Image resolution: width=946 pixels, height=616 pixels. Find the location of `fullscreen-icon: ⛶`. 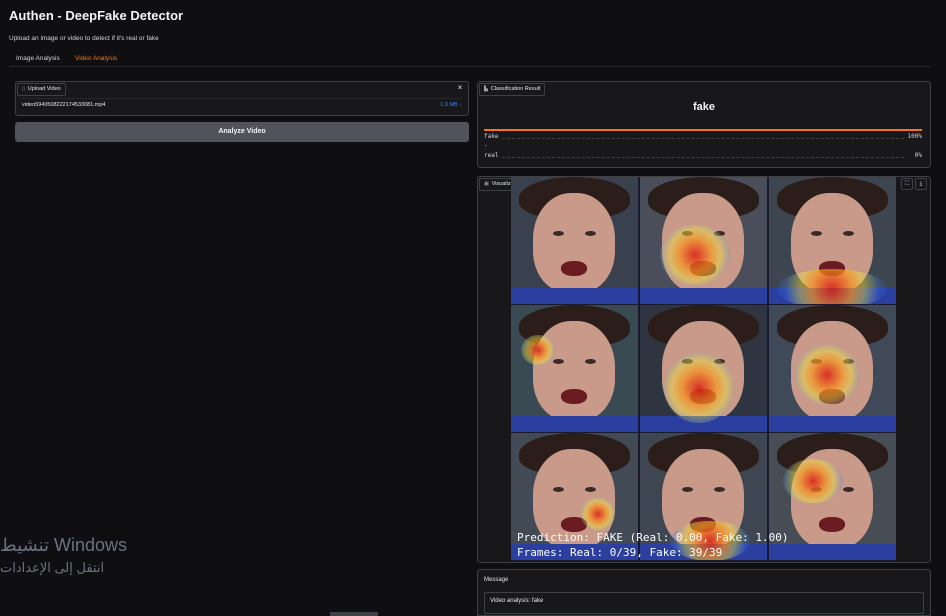

fullscreen-icon: ⛶ is located at coordinates (907, 184).